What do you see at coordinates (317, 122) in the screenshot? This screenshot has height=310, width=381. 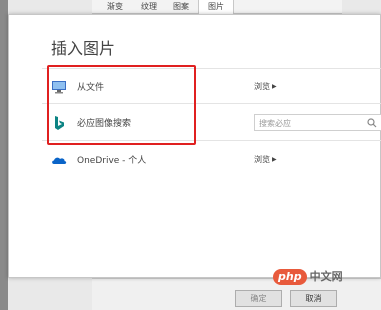 I see `bing-search-input: 搜索必应` at bounding box center [317, 122].